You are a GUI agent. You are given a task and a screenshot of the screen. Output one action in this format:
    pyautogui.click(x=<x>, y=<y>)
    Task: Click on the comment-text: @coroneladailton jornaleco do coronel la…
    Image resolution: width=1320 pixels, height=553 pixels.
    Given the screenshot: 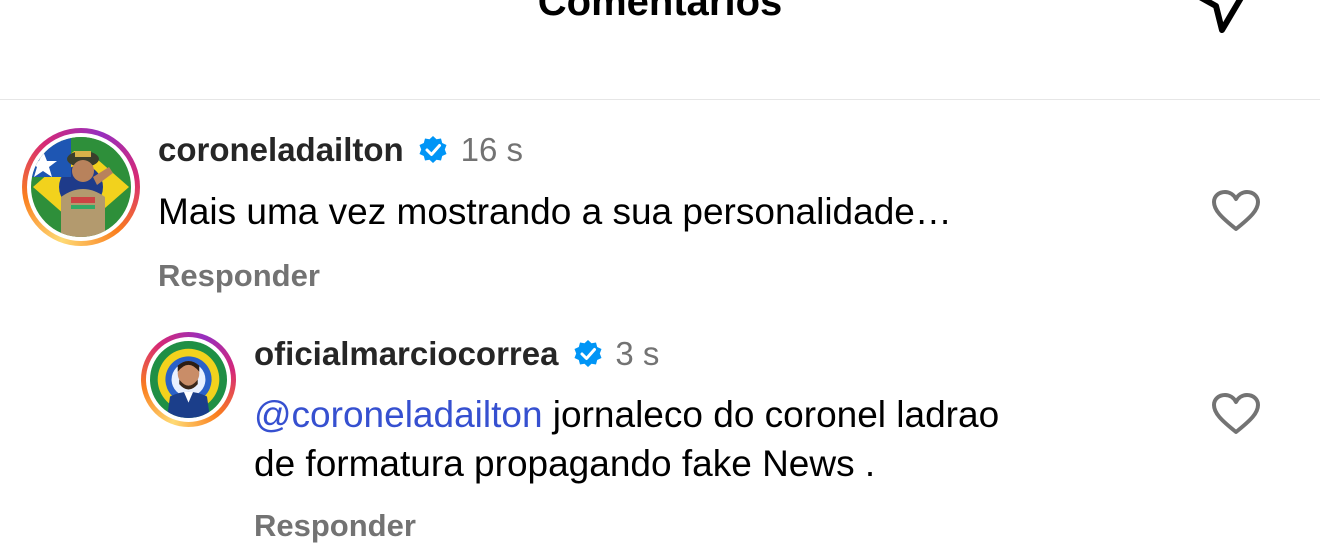 What is the action you would take?
    pyautogui.click(x=626, y=414)
    